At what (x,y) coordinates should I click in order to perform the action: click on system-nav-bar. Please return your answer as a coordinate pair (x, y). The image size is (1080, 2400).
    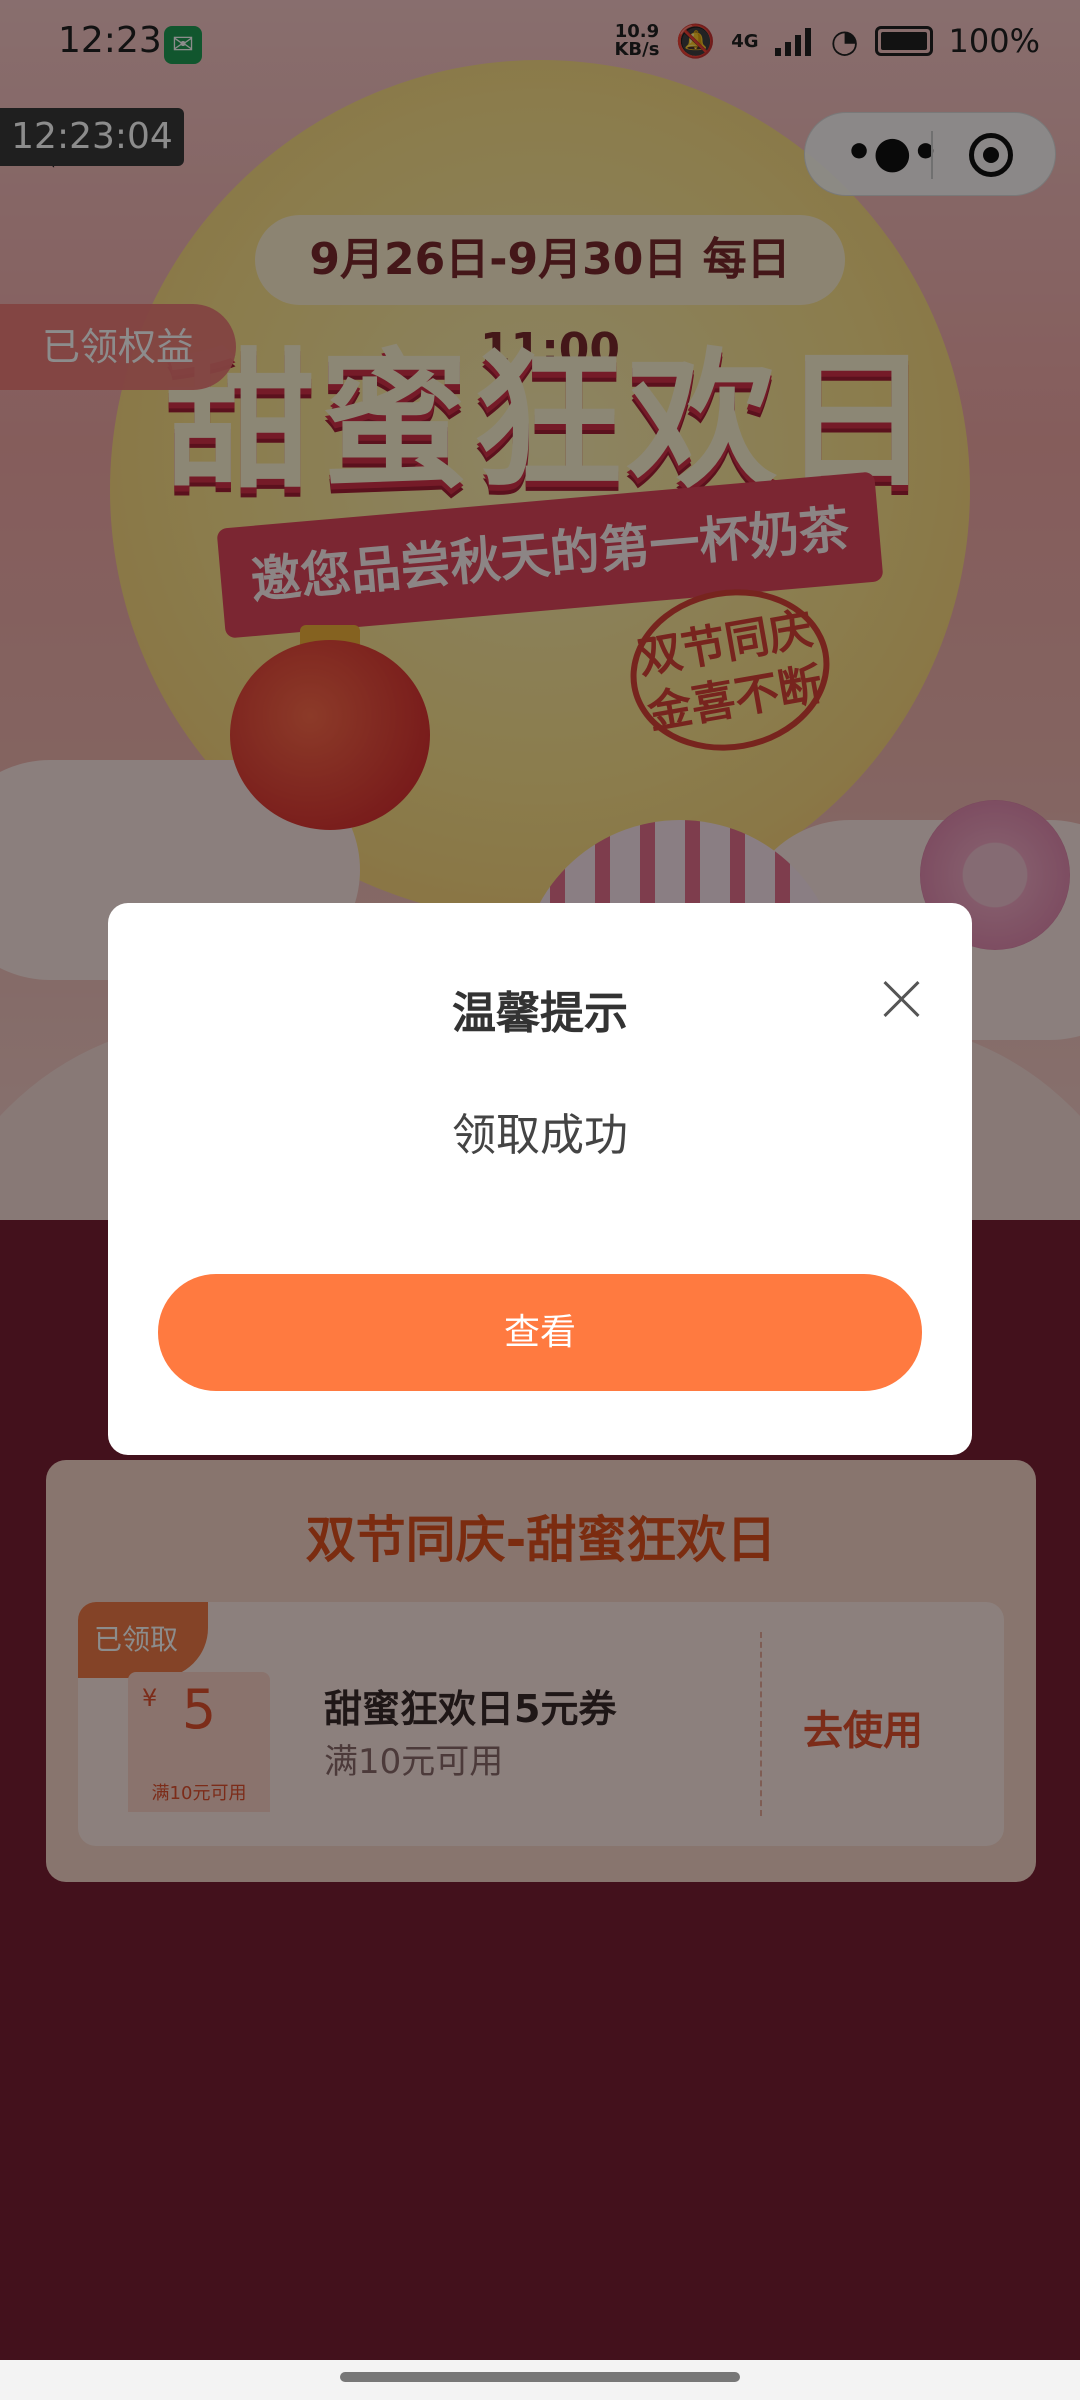
    Looking at the image, I should click on (540, 2380).